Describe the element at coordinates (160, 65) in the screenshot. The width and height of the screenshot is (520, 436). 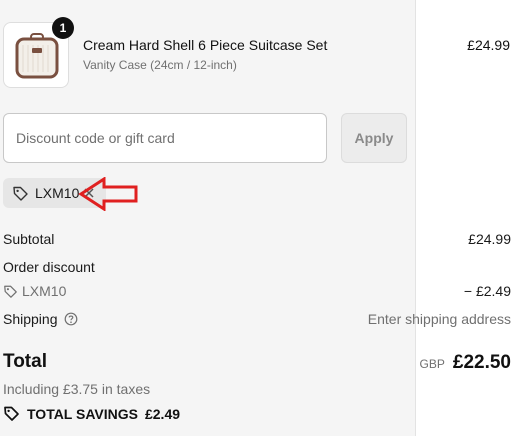
I see `product-variant: Vanity Case (24cm / 12-inch)` at that location.